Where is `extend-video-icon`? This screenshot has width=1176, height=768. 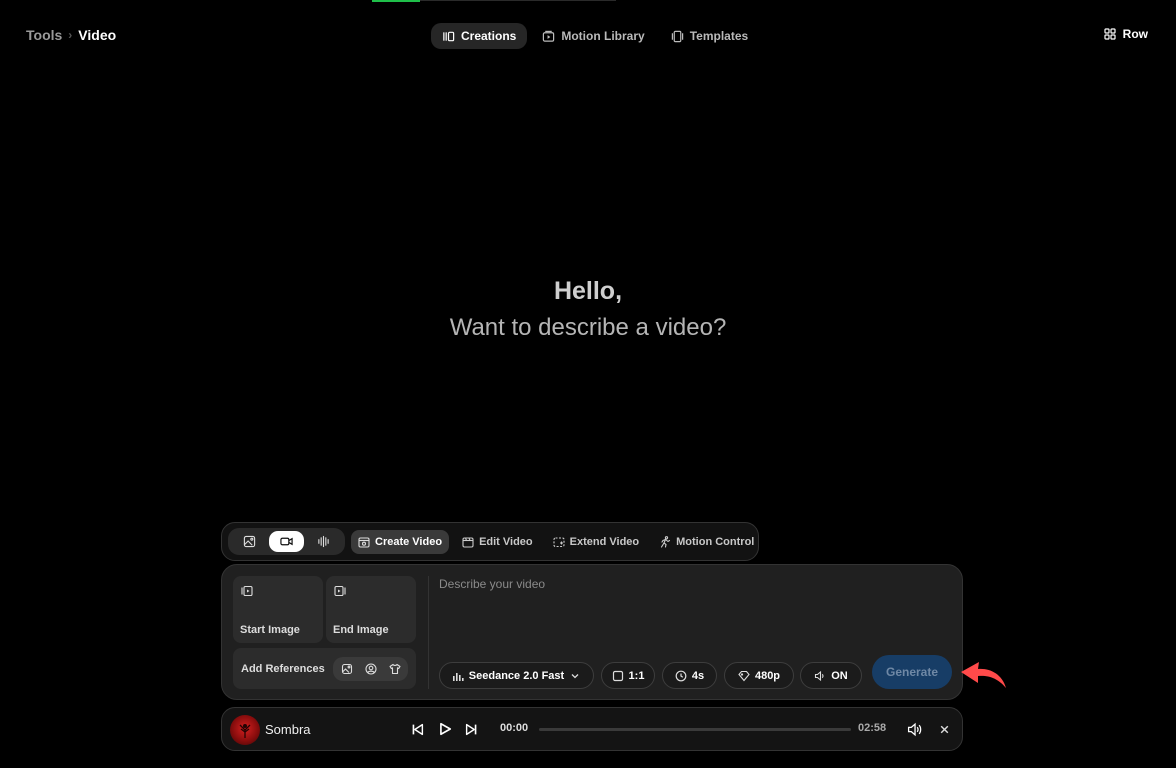
extend-video-icon is located at coordinates (559, 541).